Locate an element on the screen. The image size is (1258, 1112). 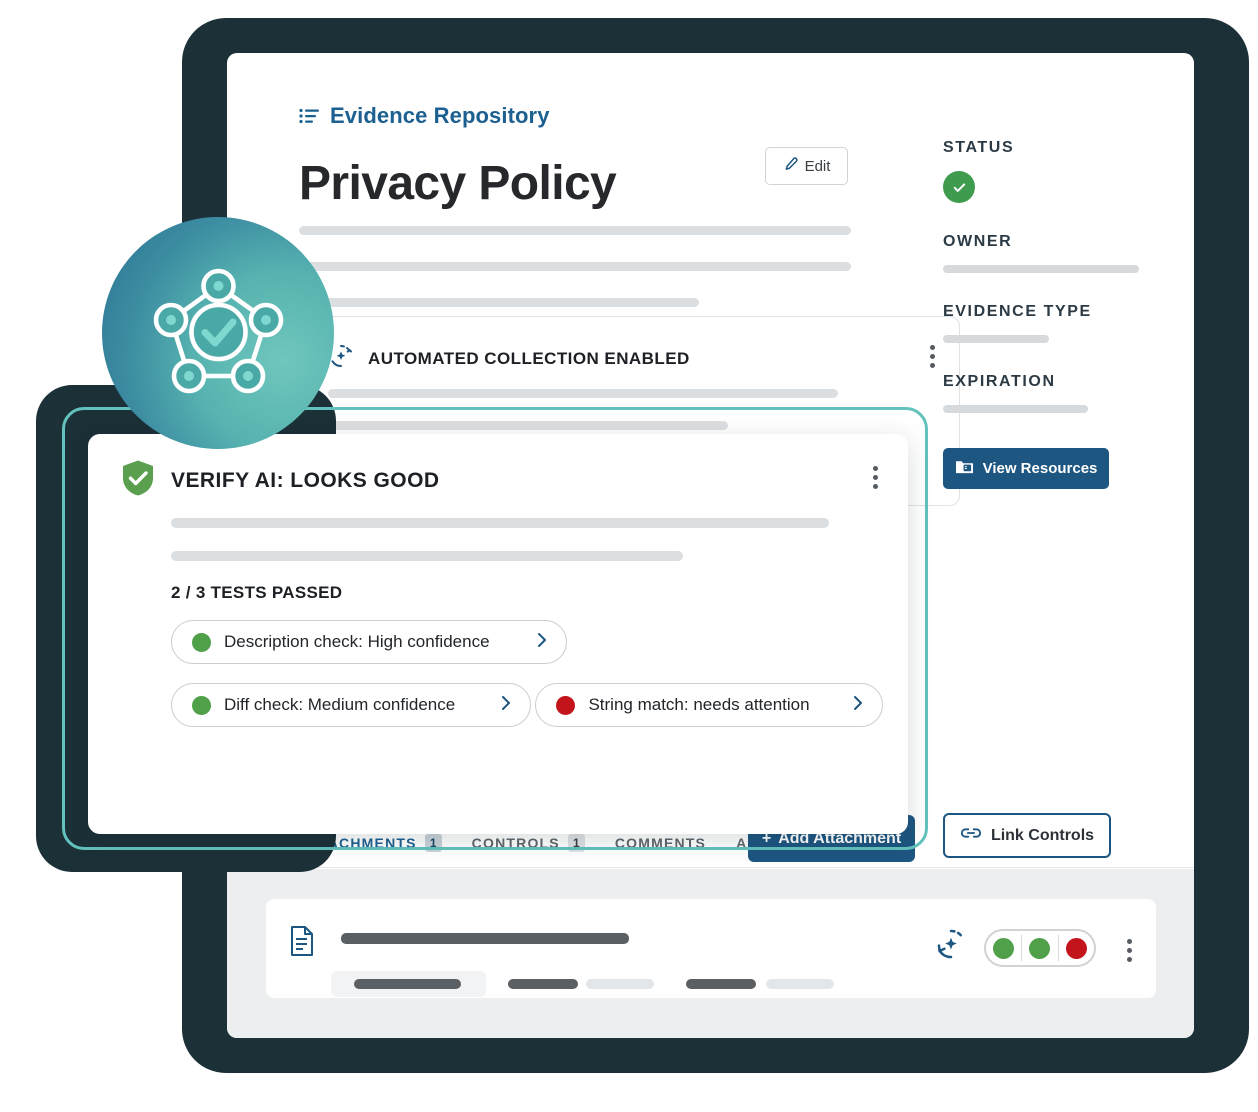
view-resources-button: View Resources is located at coordinates (1026, 468).